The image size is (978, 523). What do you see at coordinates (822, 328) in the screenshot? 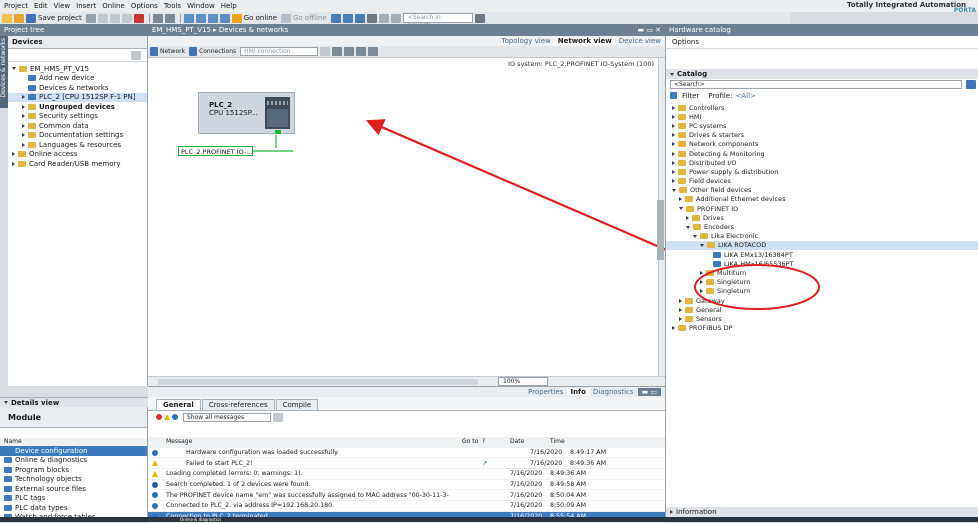
I see `catalog-item: PROFIBUS DP` at bounding box center [822, 328].